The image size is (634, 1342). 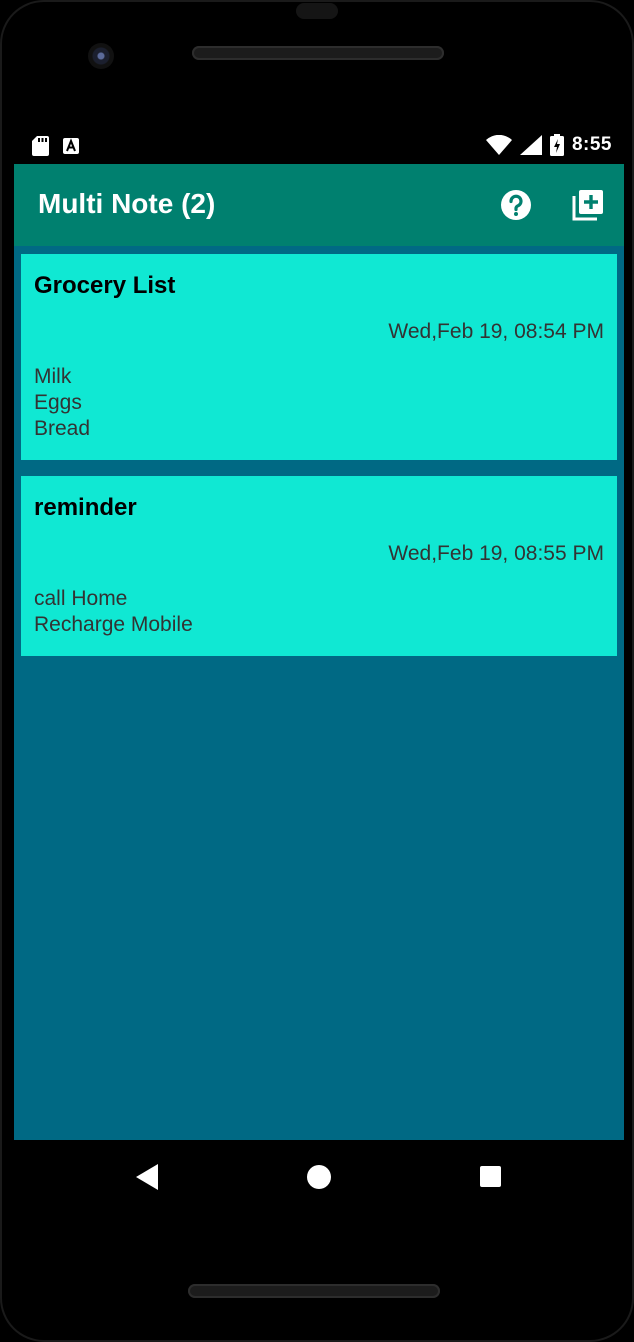 What do you see at coordinates (62, 402) in the screenshot?
I see `note-body: Milk Eggs Bread` at bounding box center [62, 402].